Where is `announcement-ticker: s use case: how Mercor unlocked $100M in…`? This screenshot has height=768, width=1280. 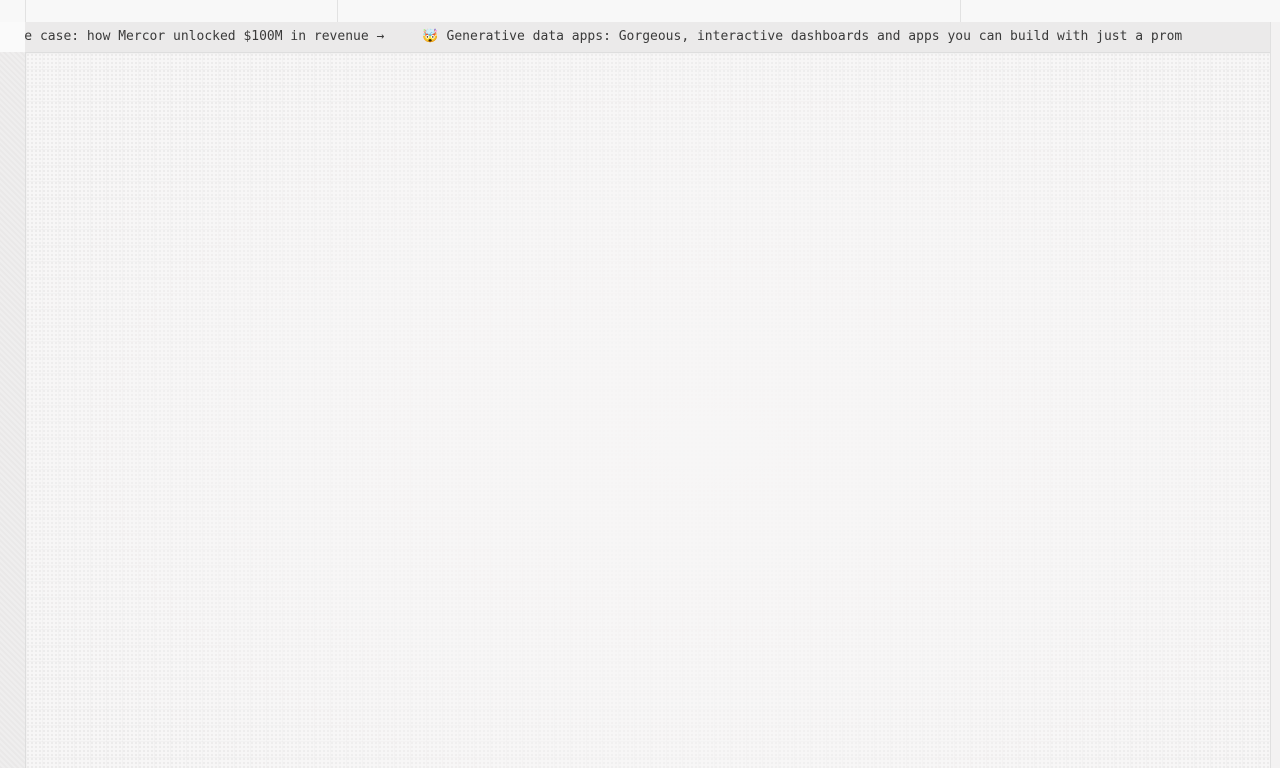
announcement-ticker: s use case: how Mercor unlocked $100M in… is located at coordinates (648, 37).